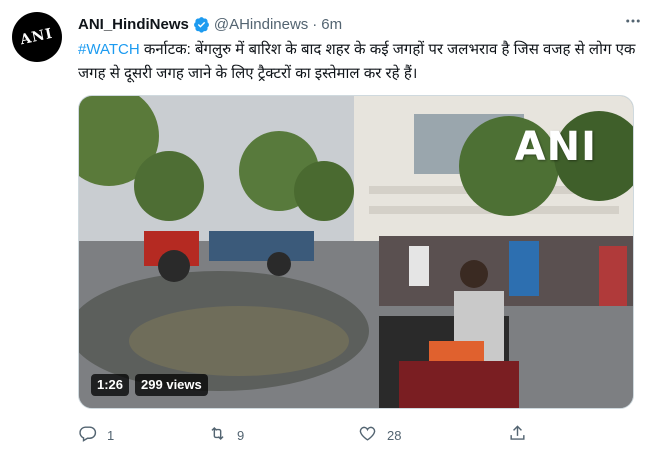 The width and height of the screenshot is (658, 452). I want to click on like-button: 28, so click(433, 435).